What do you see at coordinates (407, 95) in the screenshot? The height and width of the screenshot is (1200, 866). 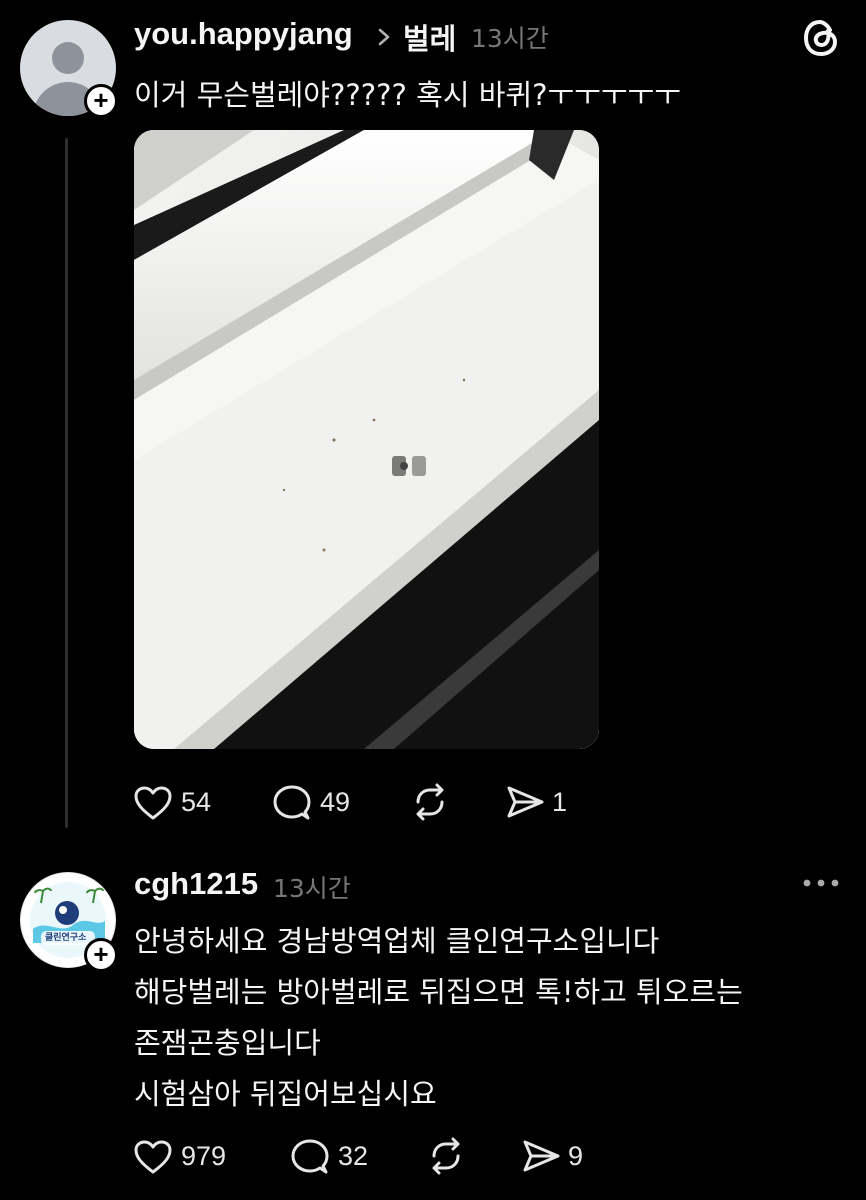 I see `post-text: 이거 무슨벌레야????? 혹시 바퀴?ㅜㅜㅜㅜㅜ` at bounding box center [407, 95].